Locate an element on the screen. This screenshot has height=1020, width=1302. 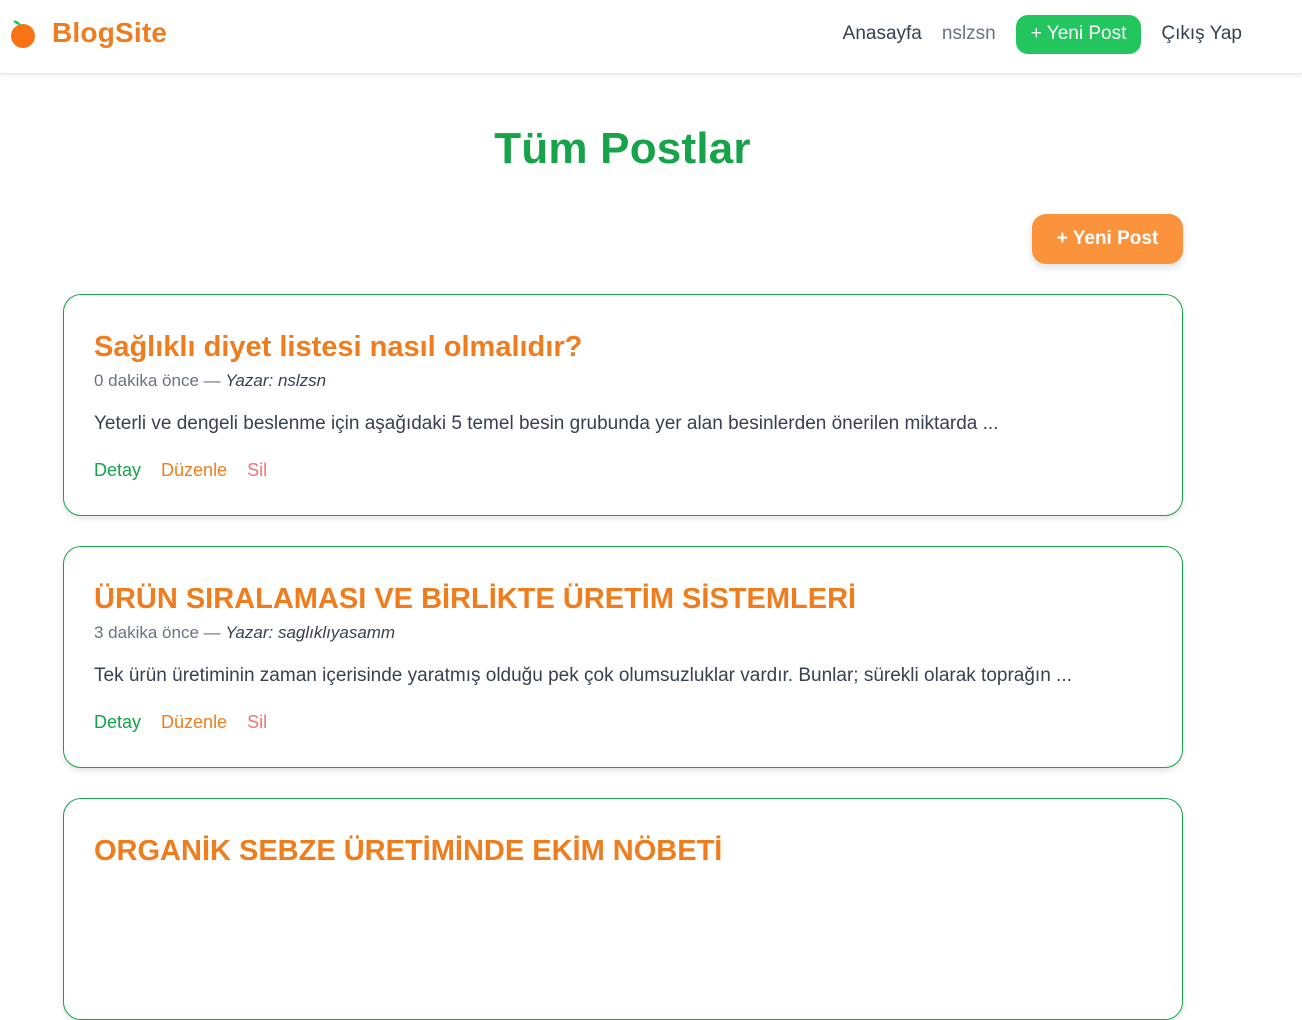
nav-links: Anasayfa nslzsn + Yeni Post Çıkış Yap is located at coordinates (1032, 34).